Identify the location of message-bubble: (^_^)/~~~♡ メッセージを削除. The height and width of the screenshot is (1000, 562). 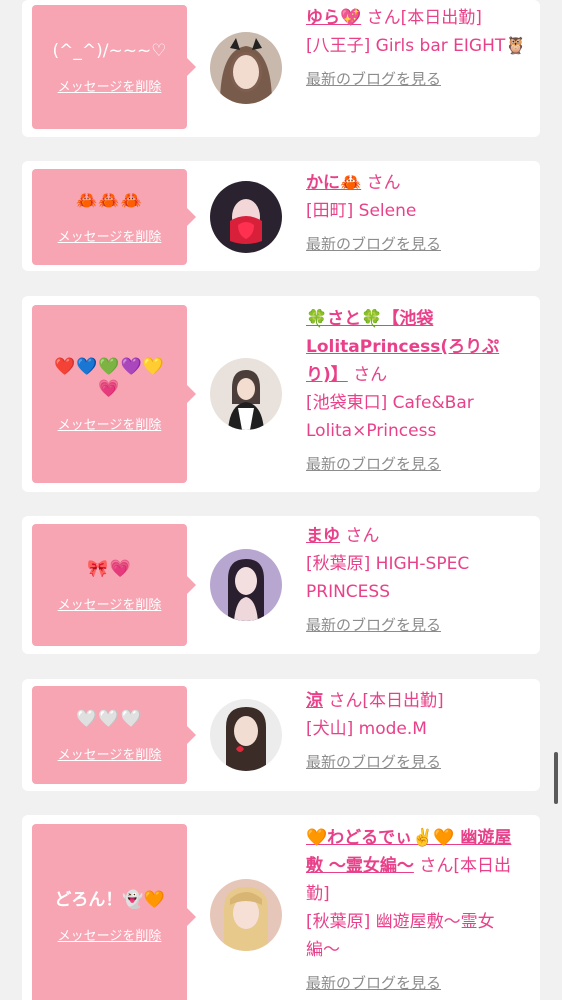
(114, 67).